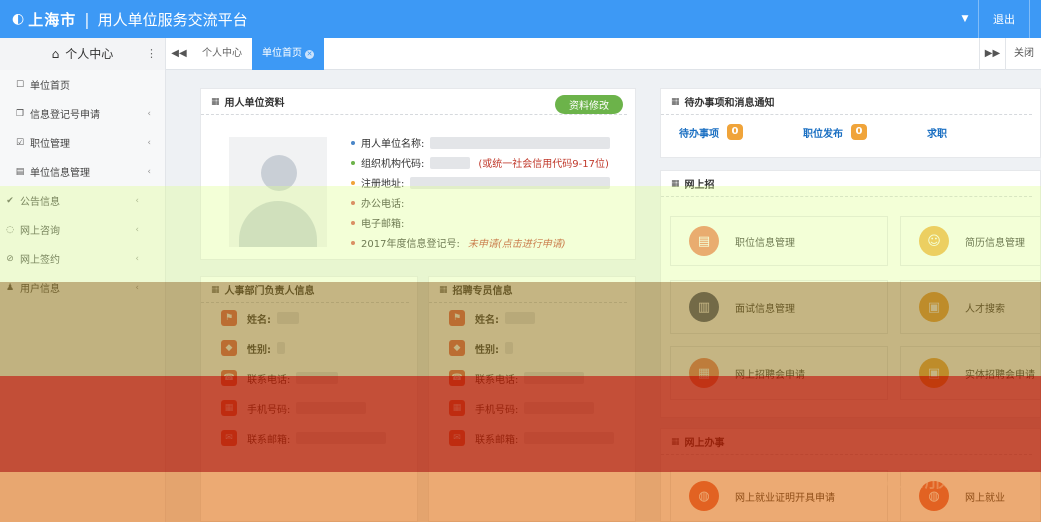  Describe the element at coordinates (179, 53) in the screenshot. I see `tab-scroll-left-icon: ◀◀` at that location.